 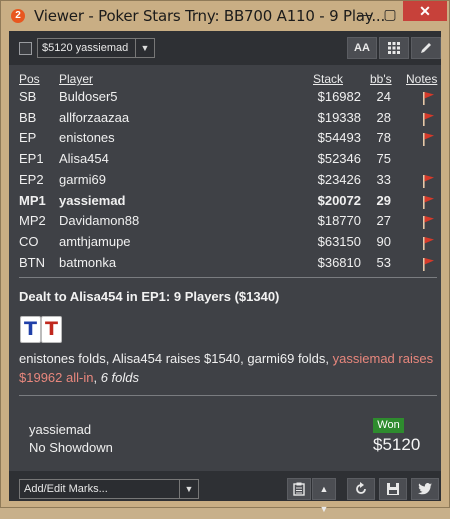 I want to click on stack-cell: $16982, so click(x=339, y=96).